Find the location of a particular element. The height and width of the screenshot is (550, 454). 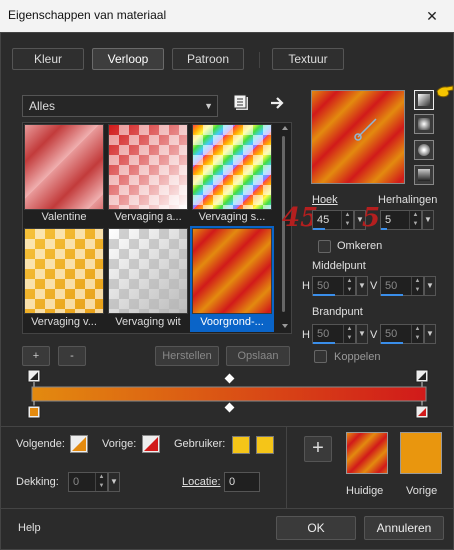

center-h-dropdown: ▼ is located at coordinates (362, 286).